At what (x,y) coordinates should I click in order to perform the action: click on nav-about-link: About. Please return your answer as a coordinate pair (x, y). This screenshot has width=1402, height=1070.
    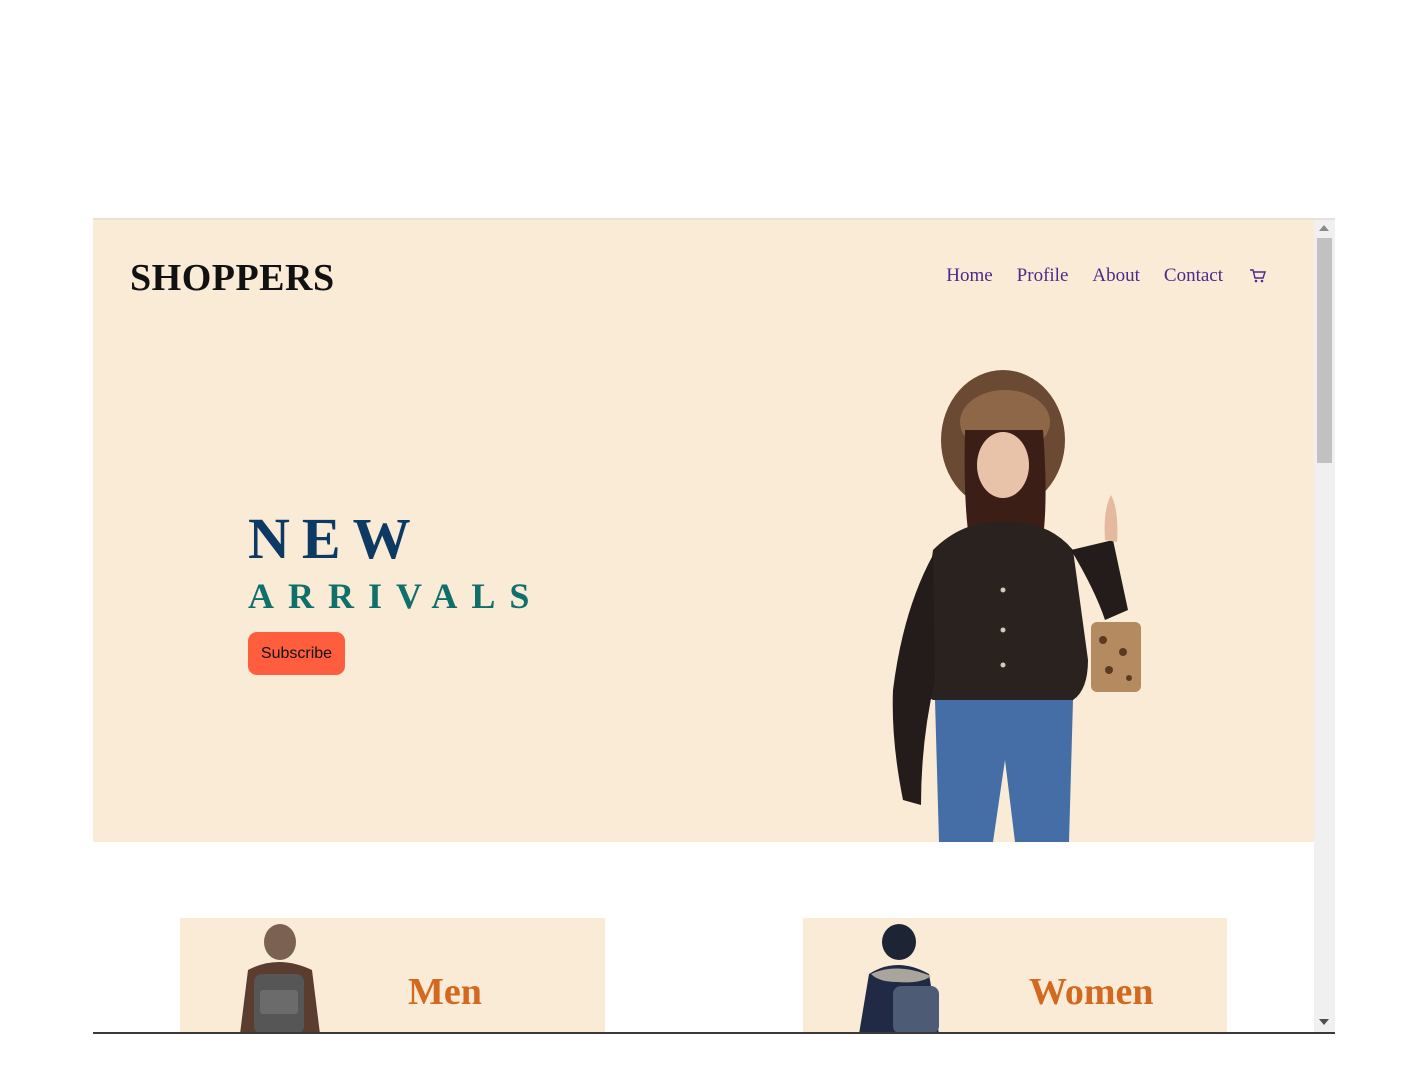
    Looking at the image, I should click on (1116, 276).